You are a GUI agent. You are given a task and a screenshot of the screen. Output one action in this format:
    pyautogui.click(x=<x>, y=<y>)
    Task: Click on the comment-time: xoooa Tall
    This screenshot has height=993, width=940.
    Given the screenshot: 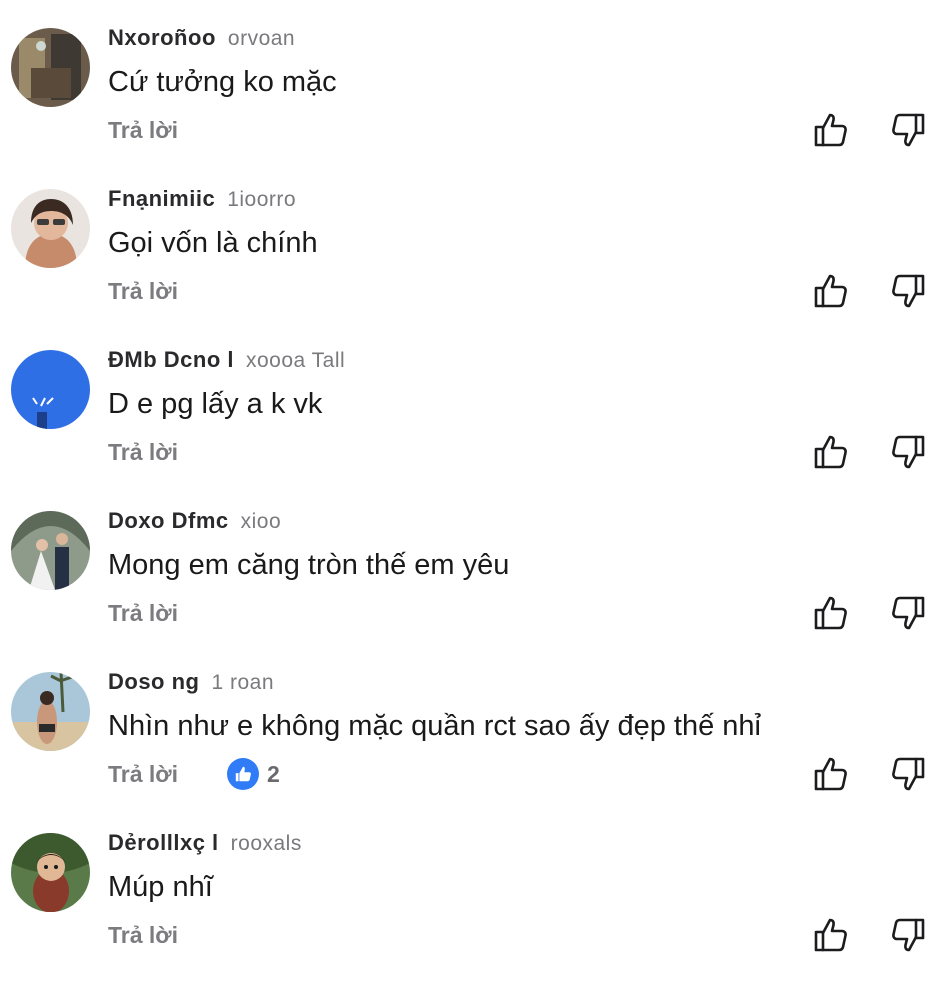 What is the action you would take?
    pyautogui.click(x=296, y=360)
    